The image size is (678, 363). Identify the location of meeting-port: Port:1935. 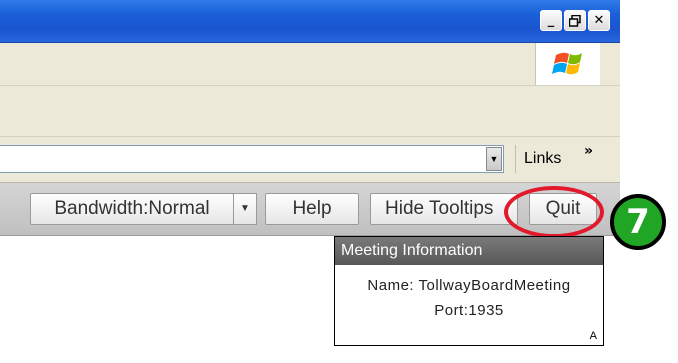
(469, 310).